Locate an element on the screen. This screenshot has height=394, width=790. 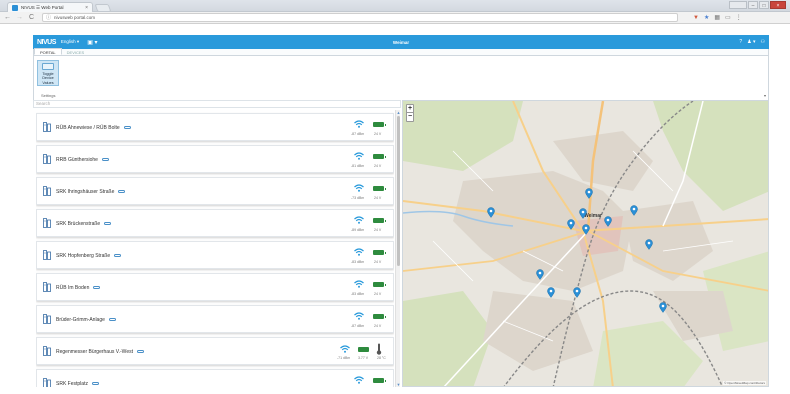
browser-tab: NIVUS ☰ Web Portal × is located at coordinates (50, 7).